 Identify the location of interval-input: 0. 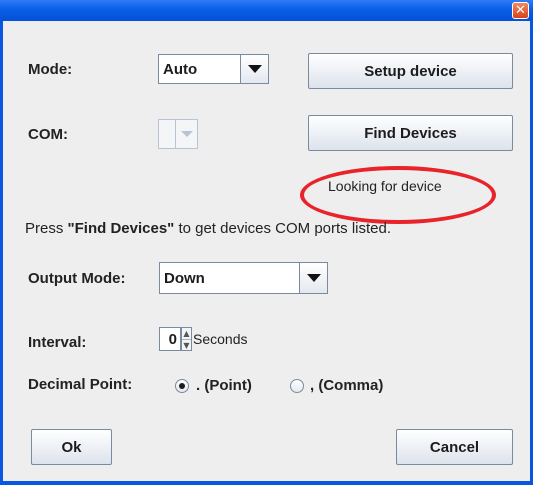
(170, 339).